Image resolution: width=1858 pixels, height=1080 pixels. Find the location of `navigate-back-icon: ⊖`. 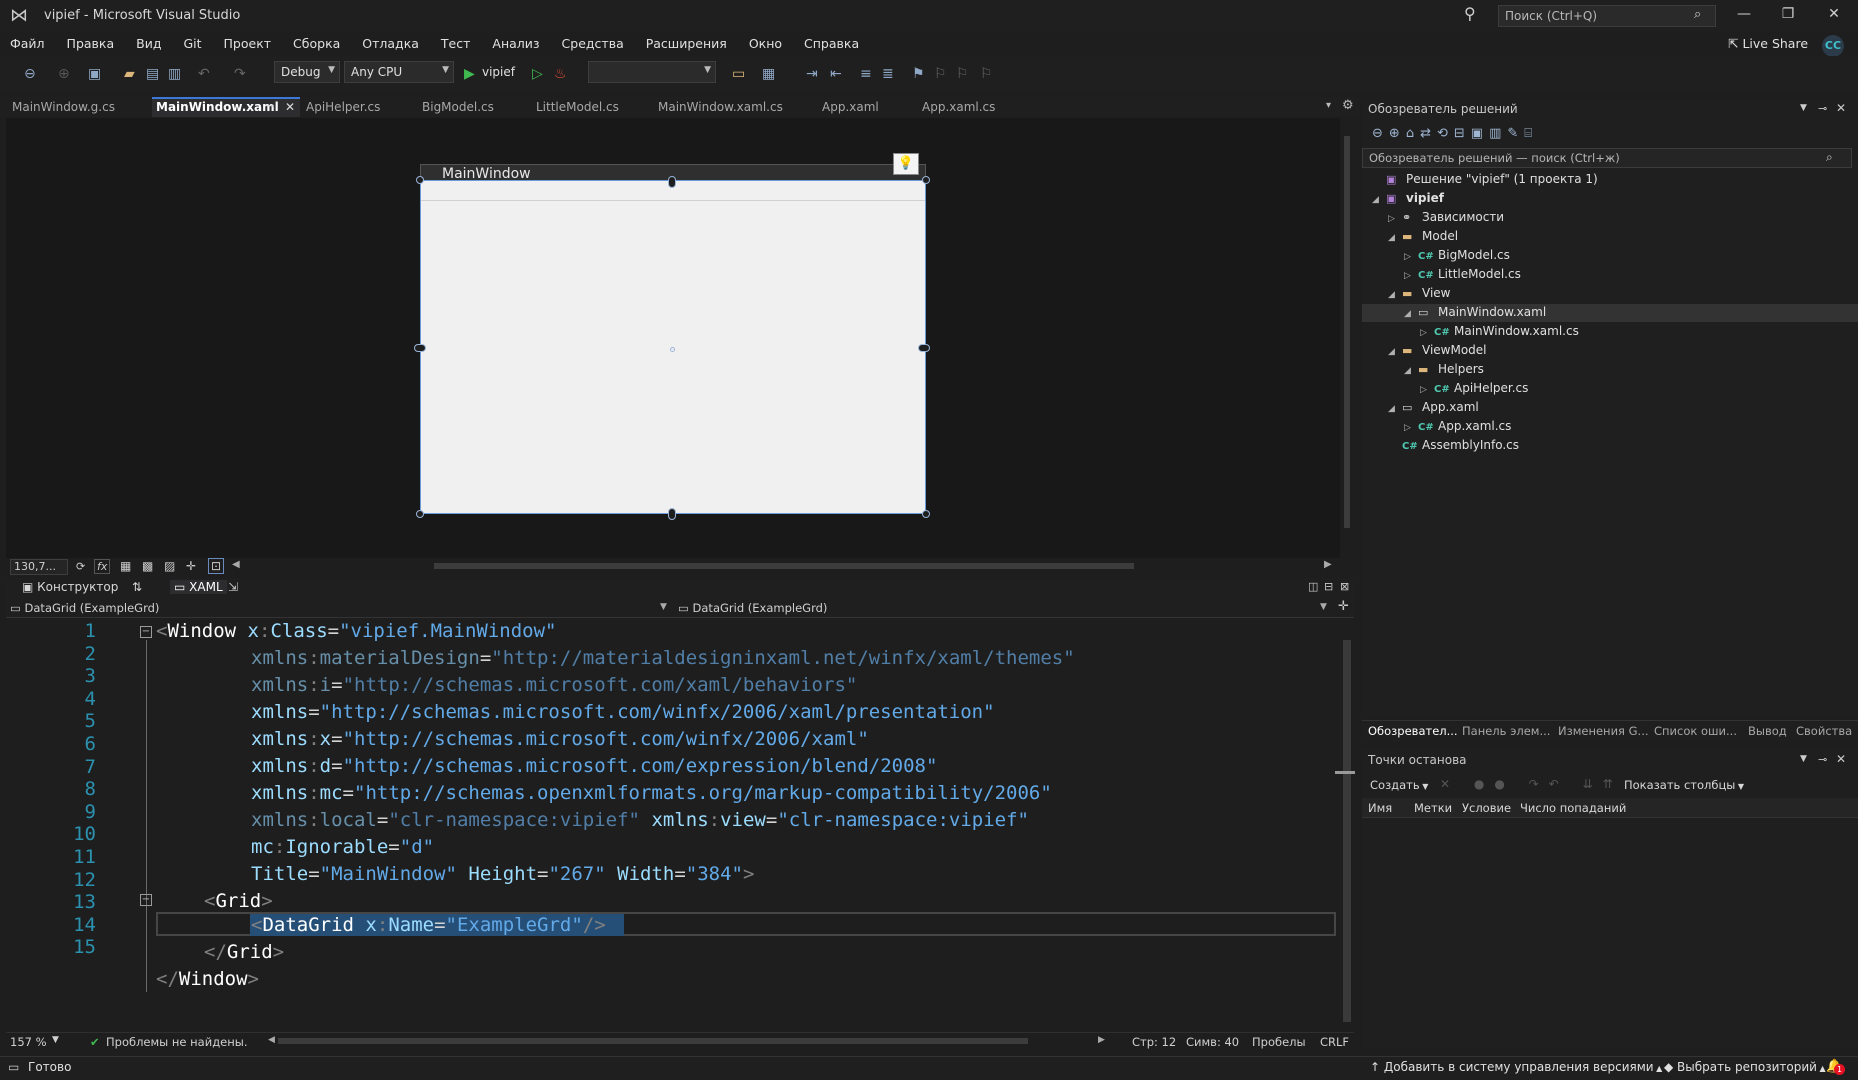

navigate-back-icon: ⊖ is located at coordinates (30, 74).